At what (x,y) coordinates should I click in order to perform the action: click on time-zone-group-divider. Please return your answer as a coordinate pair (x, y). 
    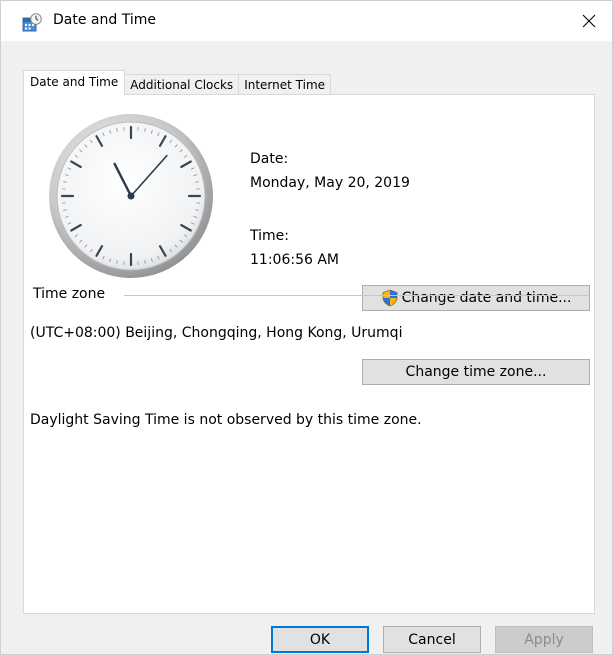
    Looking at the image, I should click on (357, 295).